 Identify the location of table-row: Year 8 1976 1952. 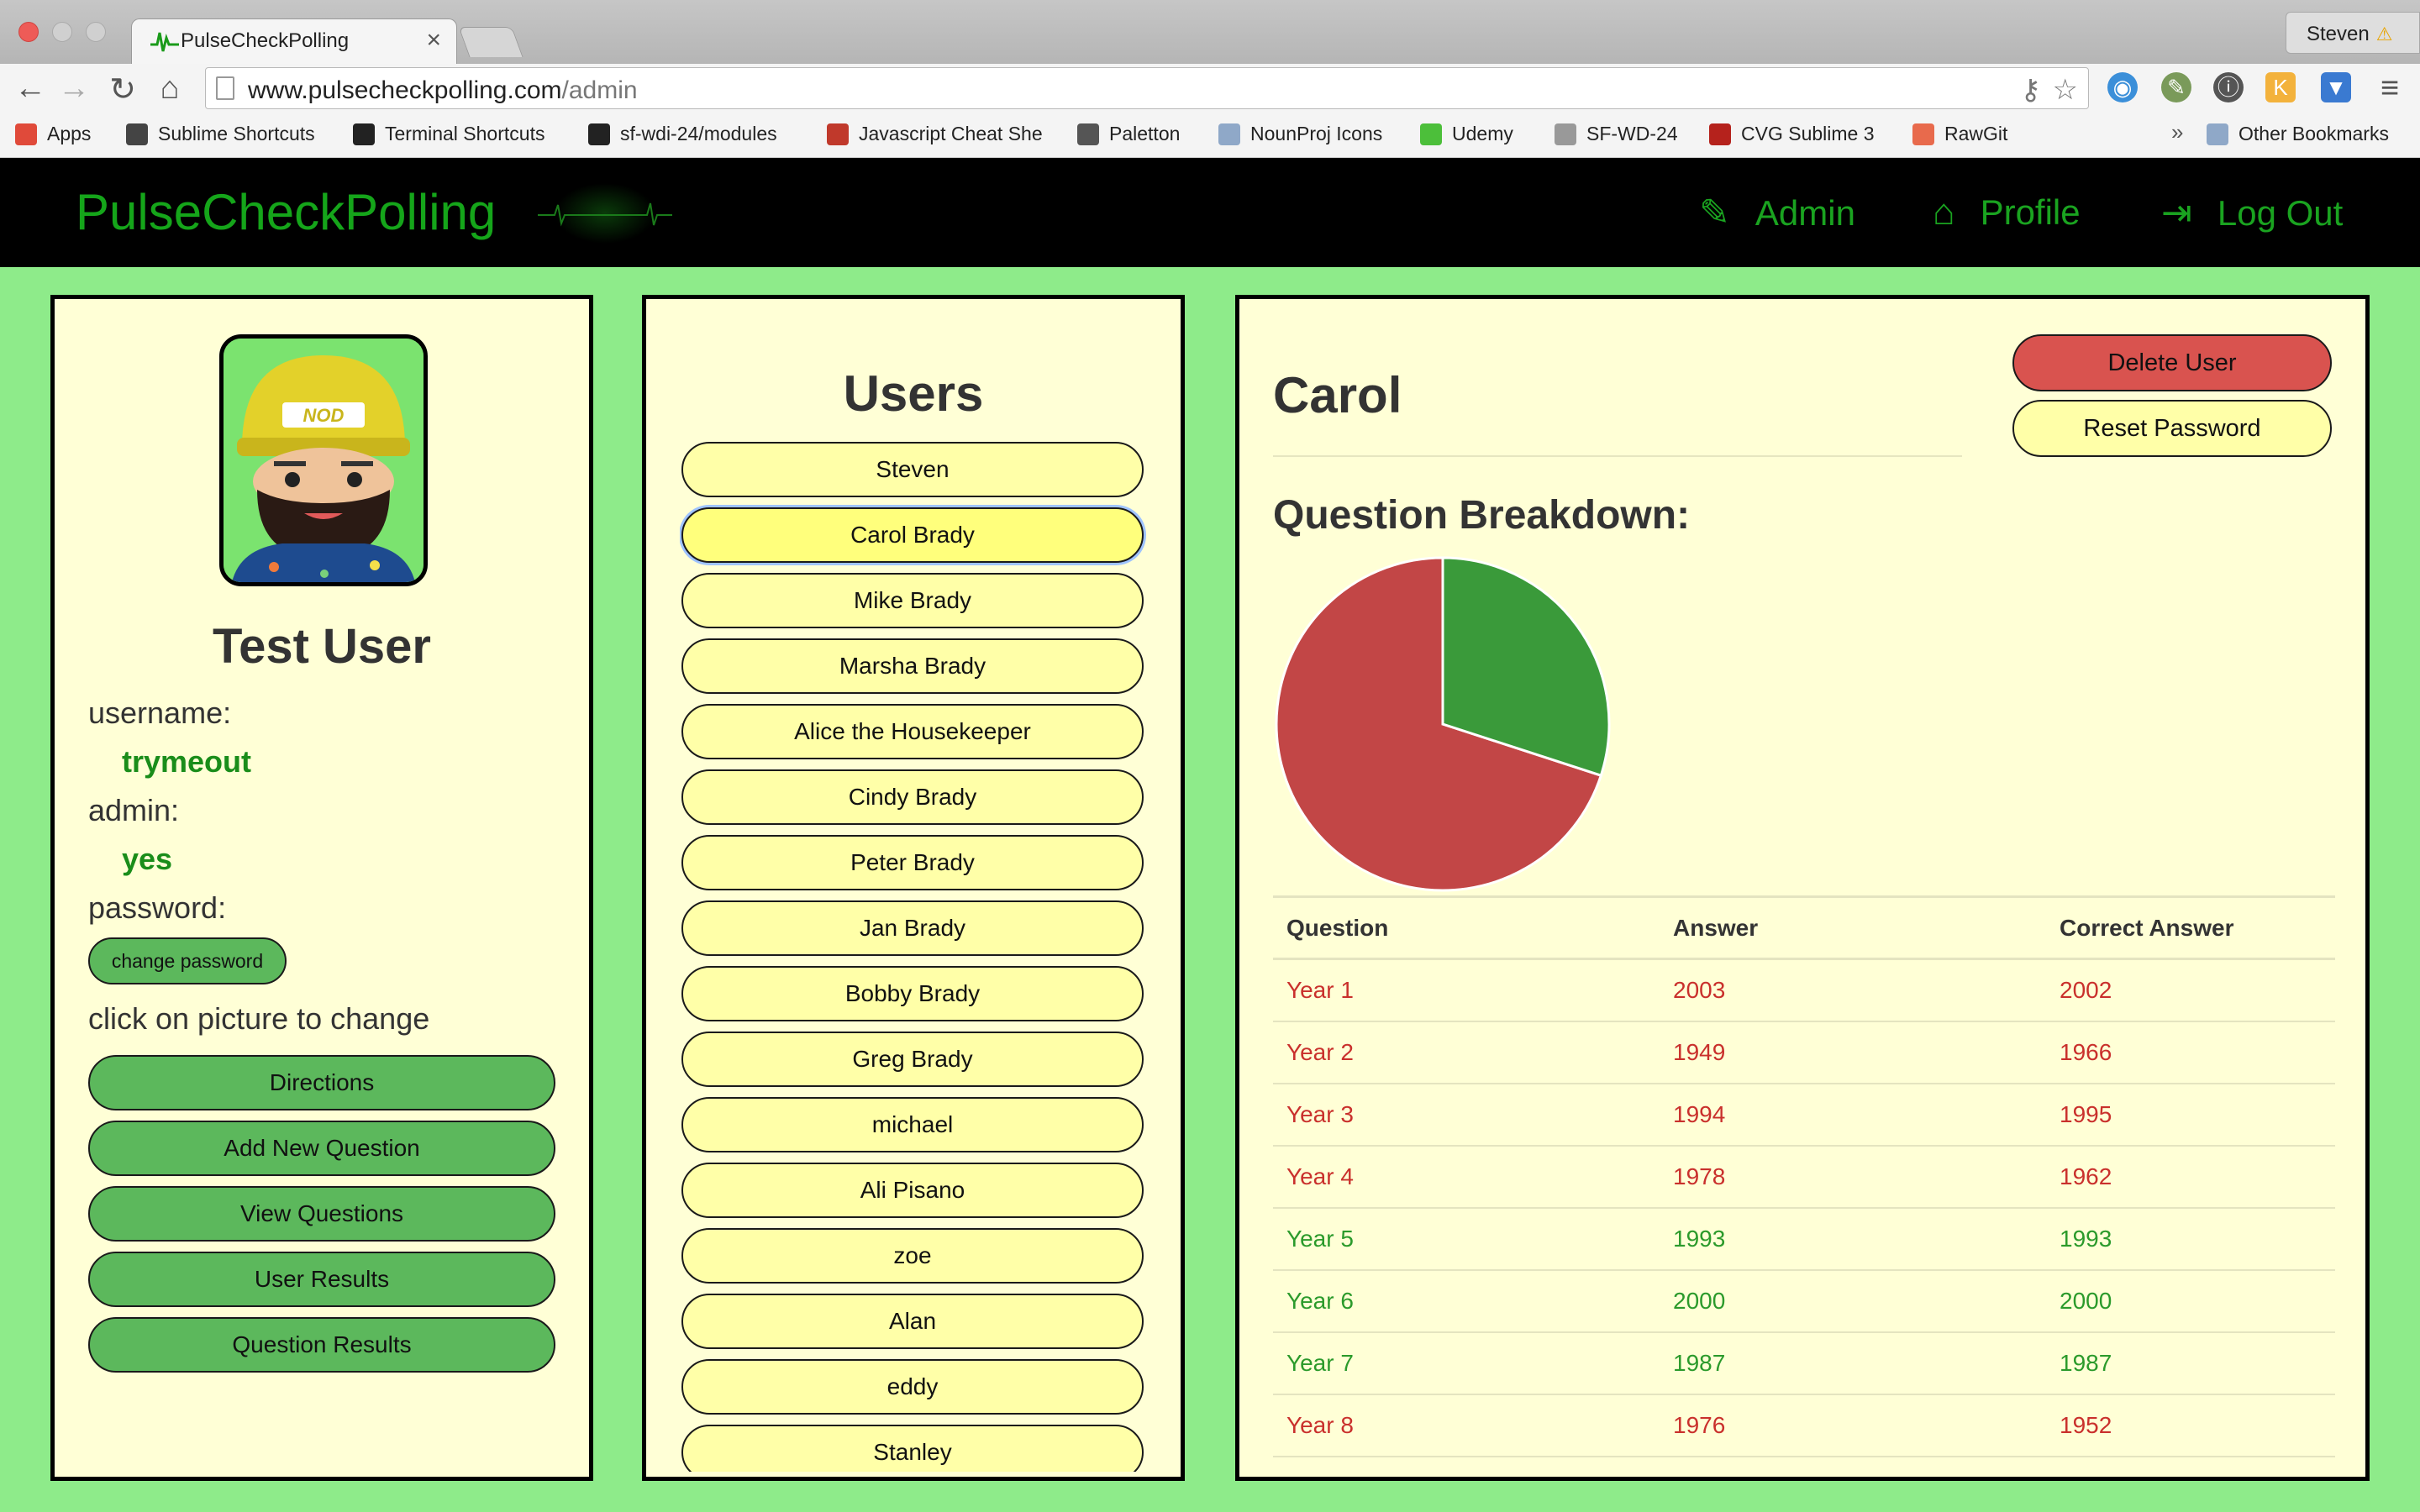
(1804, 1425).